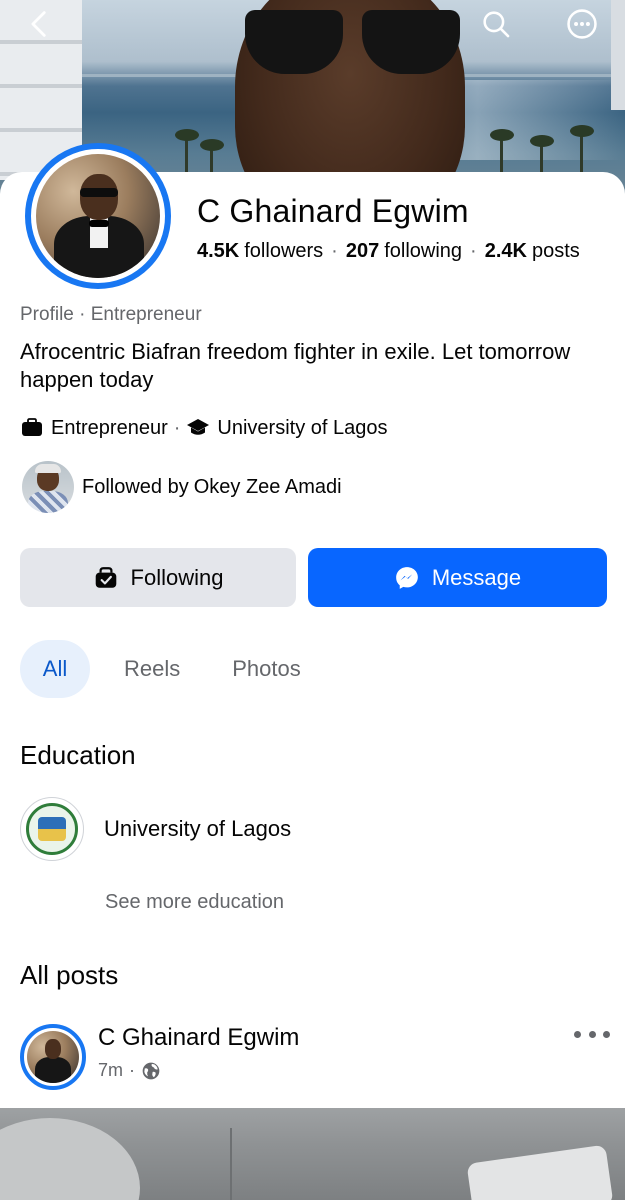 Image resolution: width=625 pixels, height=1200 pixels. I want to click on message-button: Message, so click(457, 577).